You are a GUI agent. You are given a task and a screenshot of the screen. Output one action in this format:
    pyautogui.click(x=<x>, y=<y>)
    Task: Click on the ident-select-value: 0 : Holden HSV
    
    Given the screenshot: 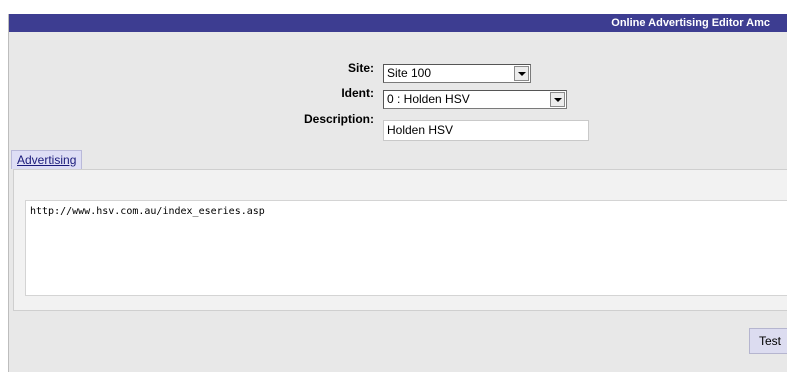 What is the action you would take?
    pyautogui.click(x=428, y=99)
    